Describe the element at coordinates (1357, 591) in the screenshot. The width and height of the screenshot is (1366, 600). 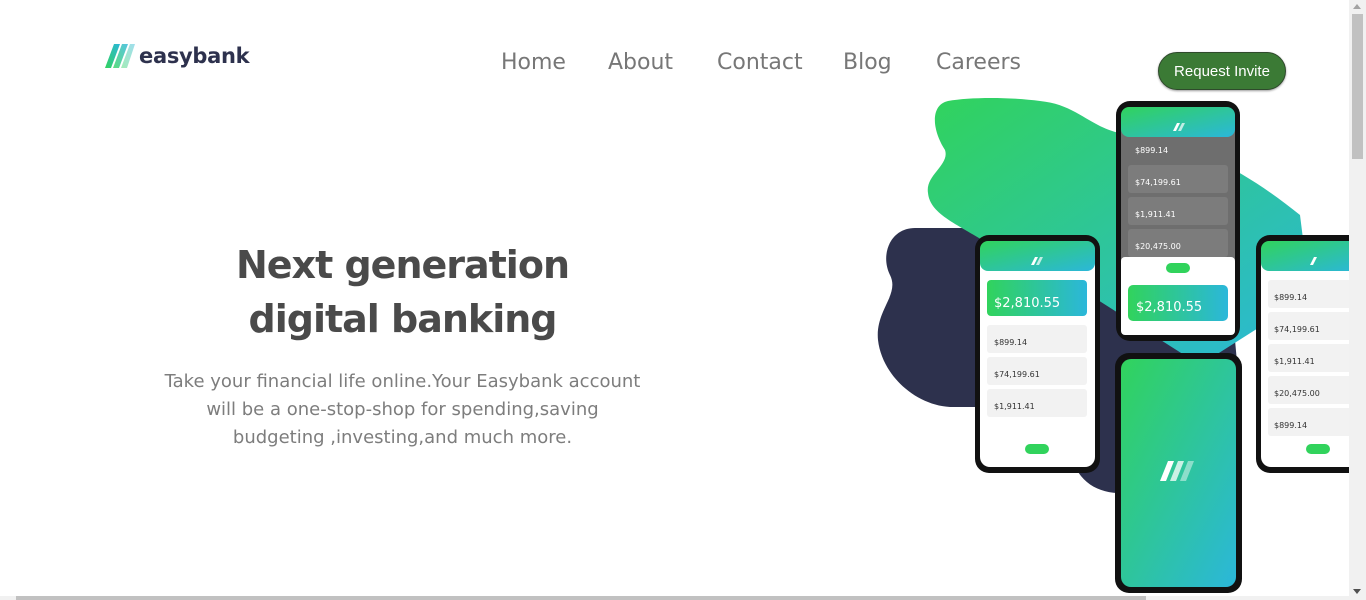
I see `scroll-down-arrow-icon` at that location.